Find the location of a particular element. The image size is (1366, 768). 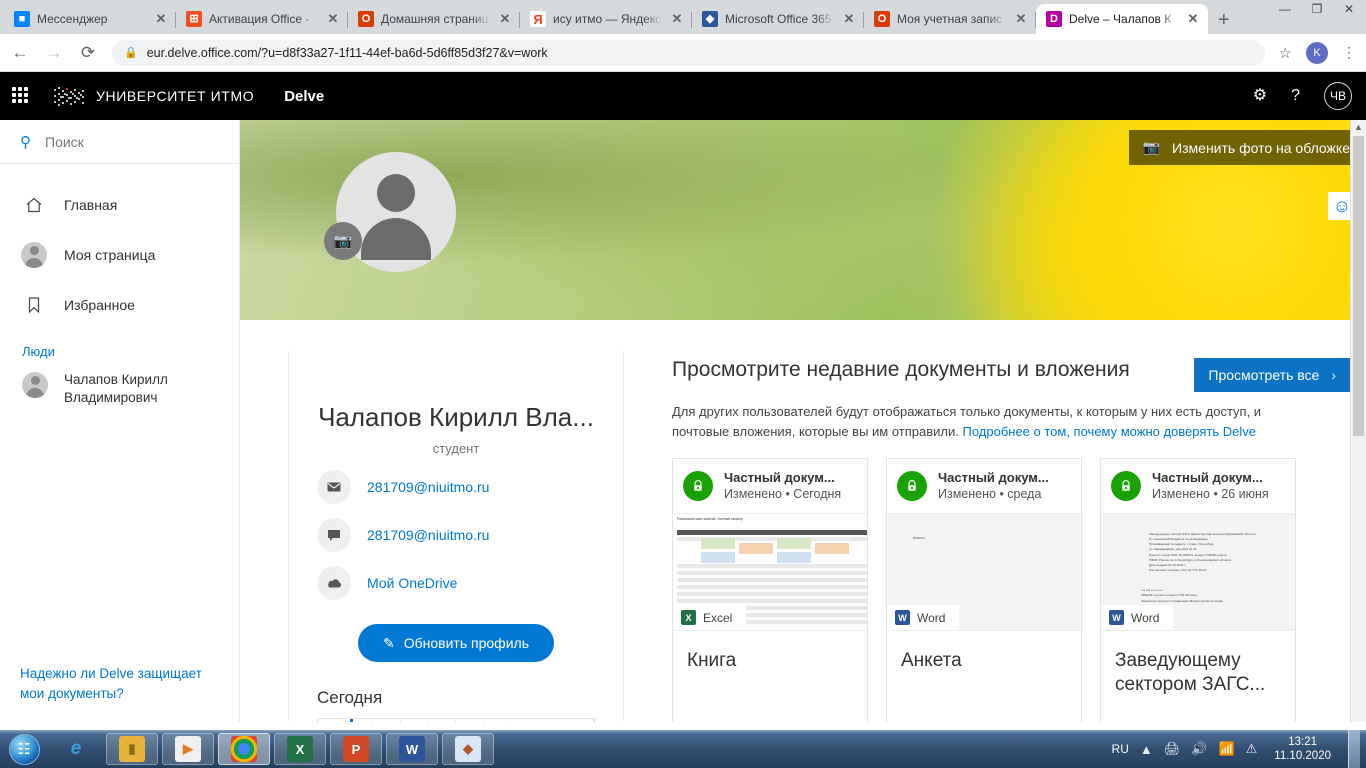

today-timeline is located at coordinates (456, 720).